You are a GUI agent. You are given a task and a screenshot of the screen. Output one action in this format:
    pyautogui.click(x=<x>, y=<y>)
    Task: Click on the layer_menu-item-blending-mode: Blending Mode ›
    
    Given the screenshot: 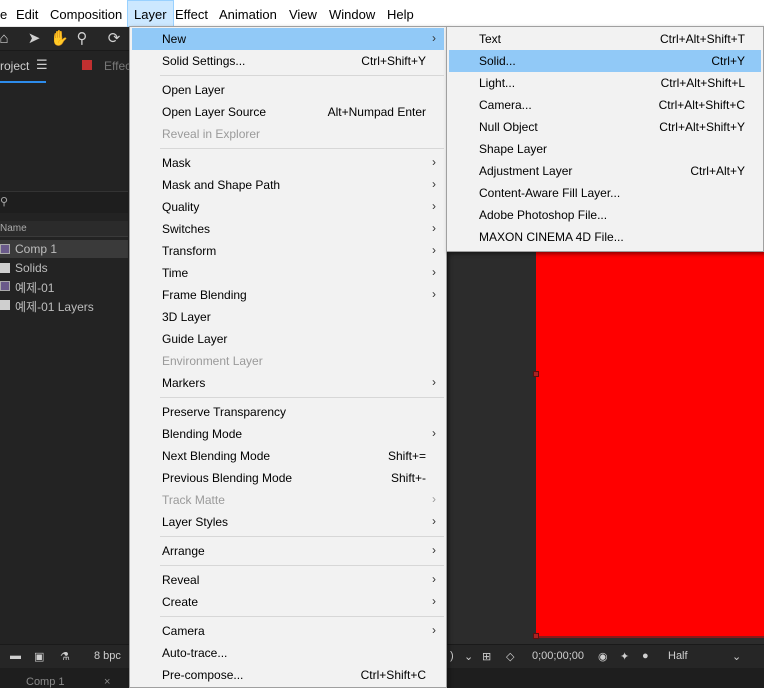 What is the action you would take?
    pyautogui.click(x=288, y=434)
    